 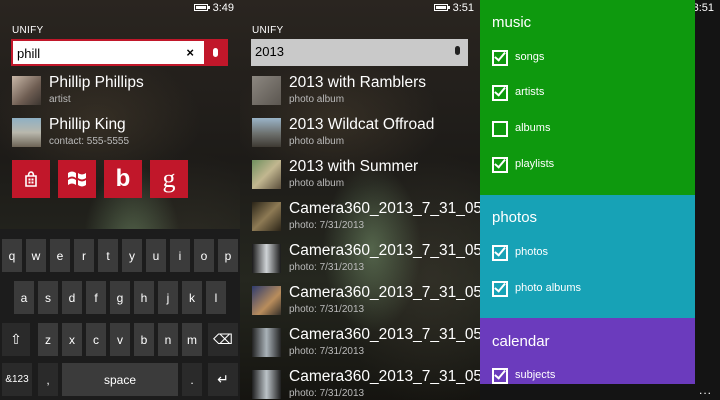 What do you see at coordinates (192, 297) in the screenshot?
I see `key: k` at bounding box center [192, 297].